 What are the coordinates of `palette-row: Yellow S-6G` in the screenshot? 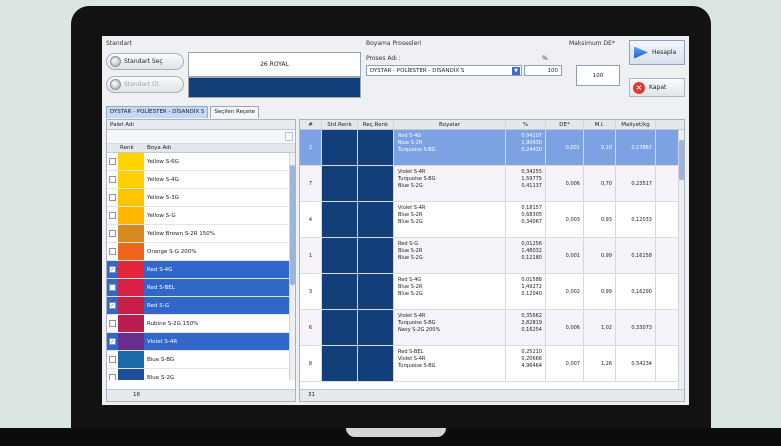 It's located at (201, 162).